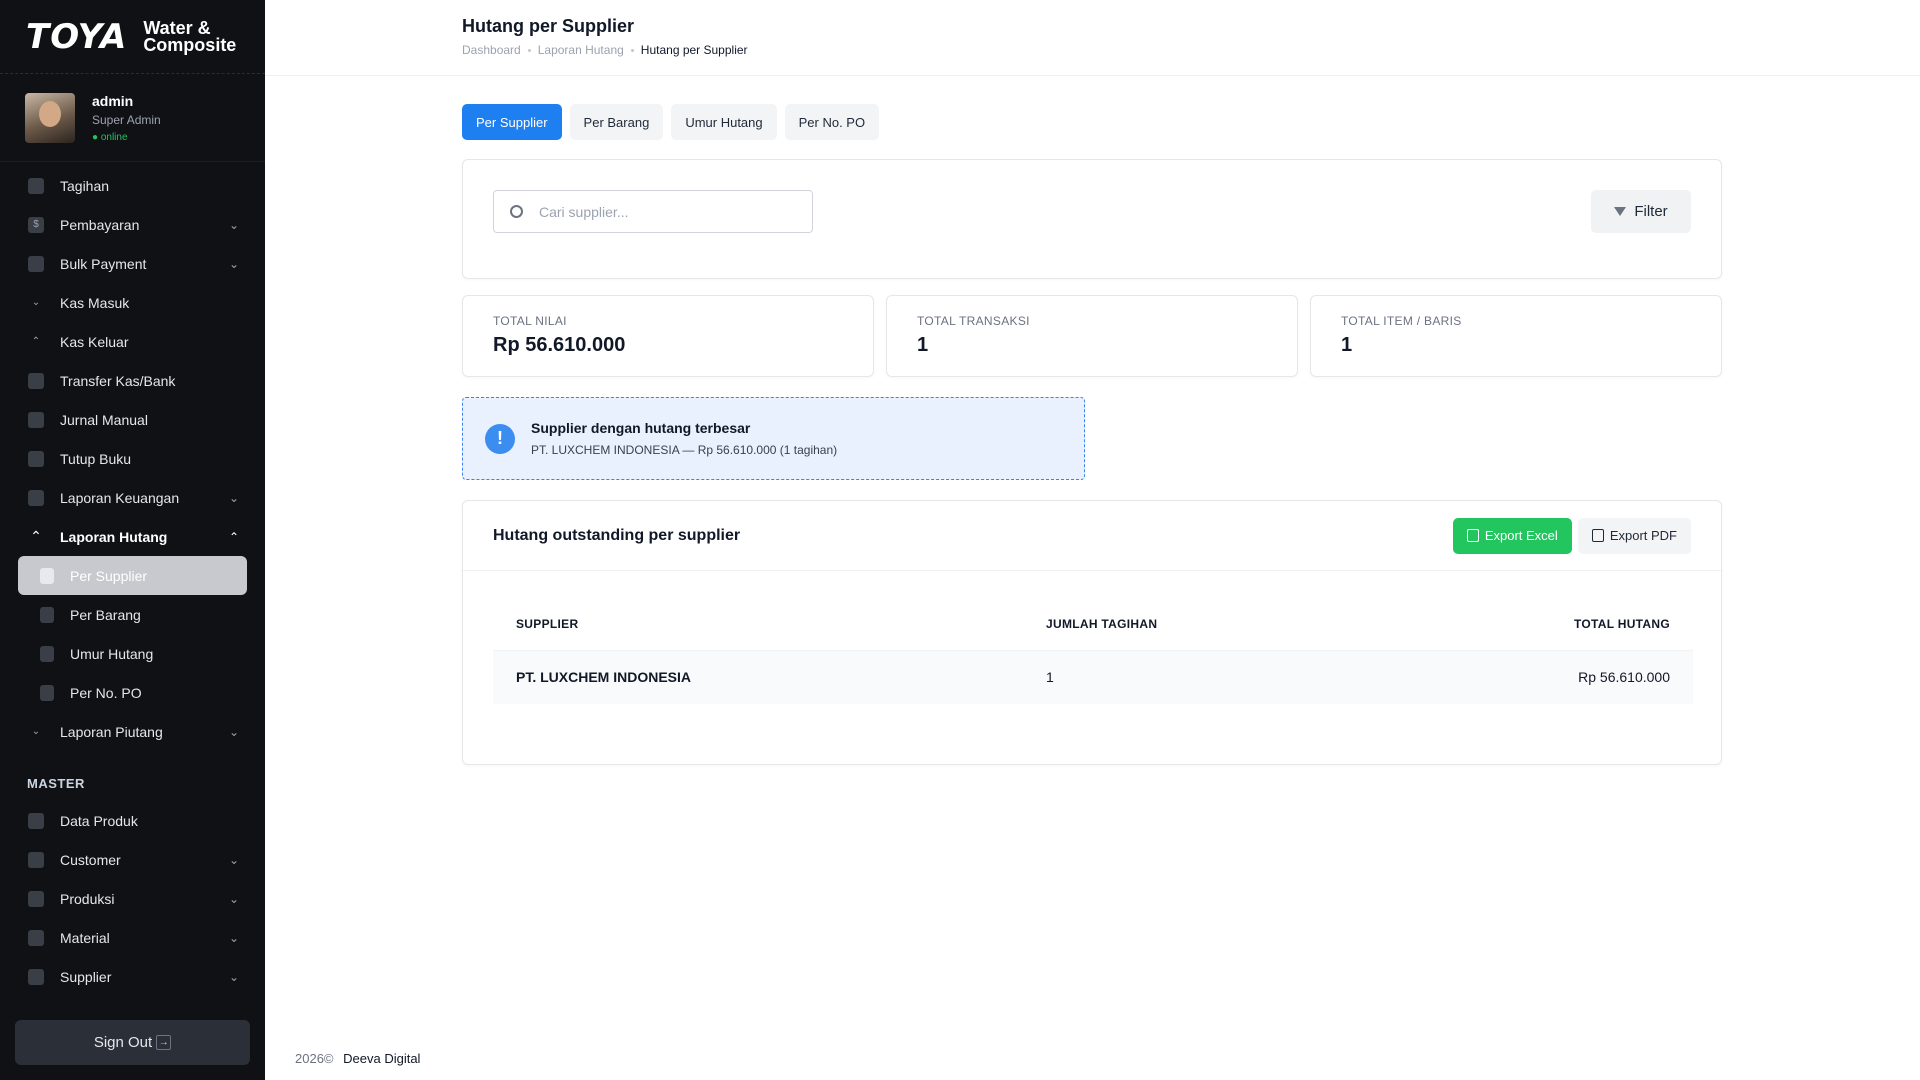 This screenshot has width=1920, height=1080. What do you see at coordinates (559, 345) in the screenshot?
I see `stat-value: Rp 56.610.000` at bounding box center [559, 345].